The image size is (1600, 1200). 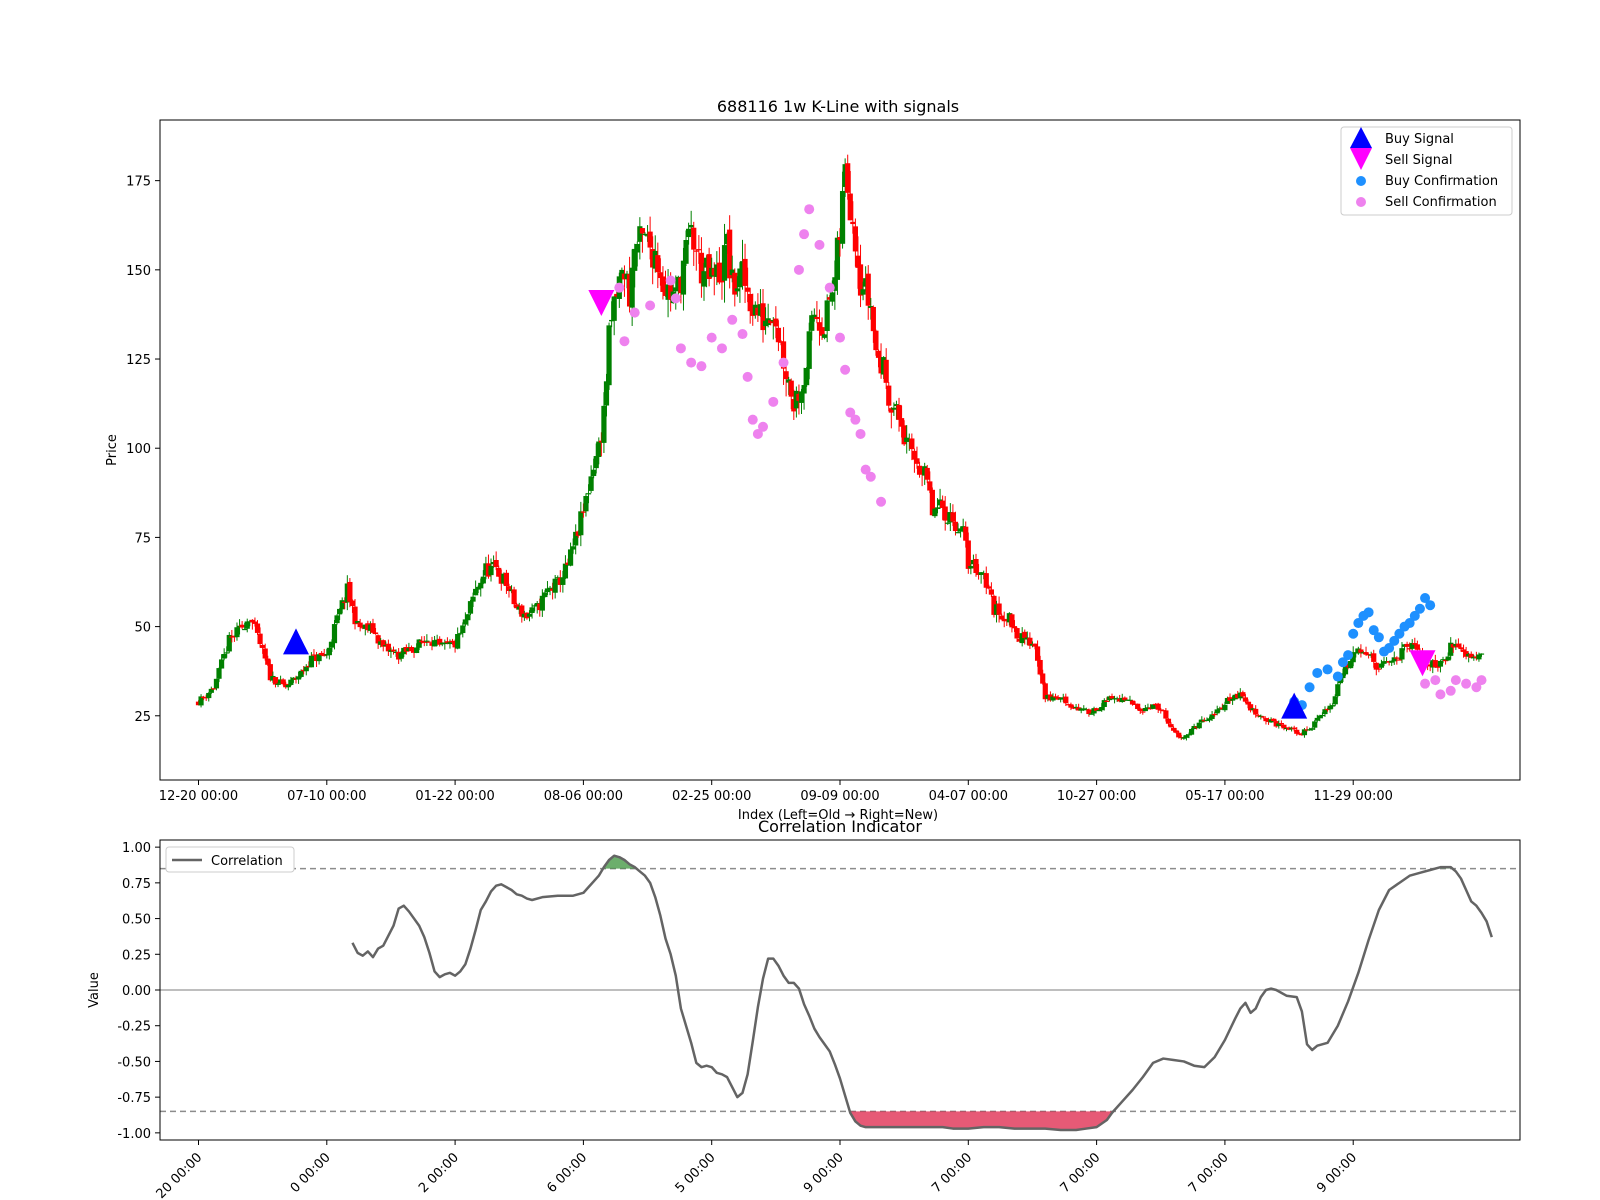 What do you see at coordinates (1224, 796) in the screenshot?
I see `x-tick-label: 05-17 00:00` at bounding box center [1224, 796].